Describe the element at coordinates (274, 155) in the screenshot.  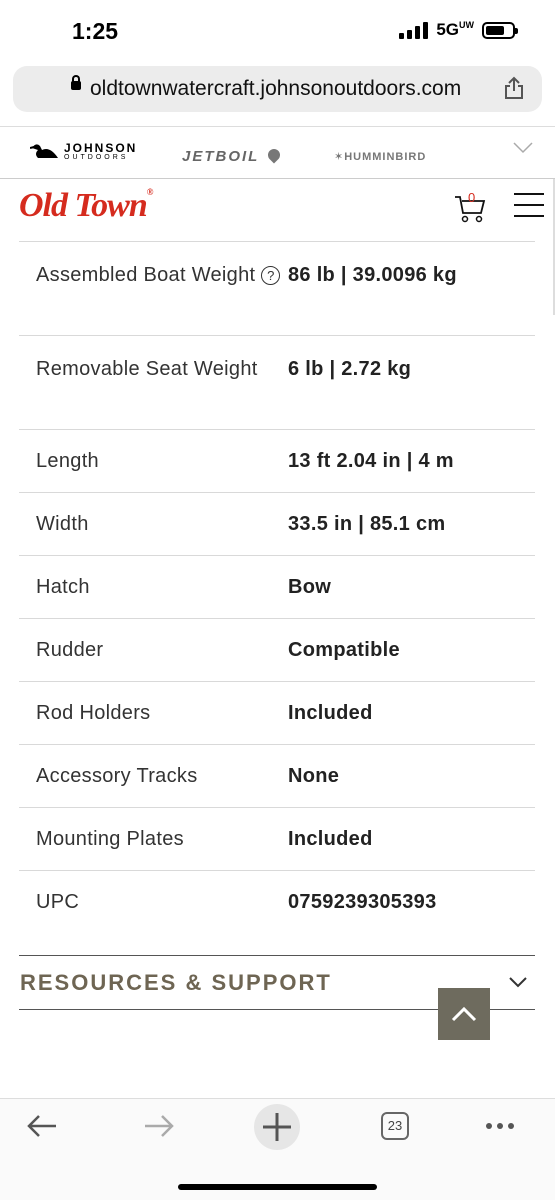
I see `flame-icon` at that location.